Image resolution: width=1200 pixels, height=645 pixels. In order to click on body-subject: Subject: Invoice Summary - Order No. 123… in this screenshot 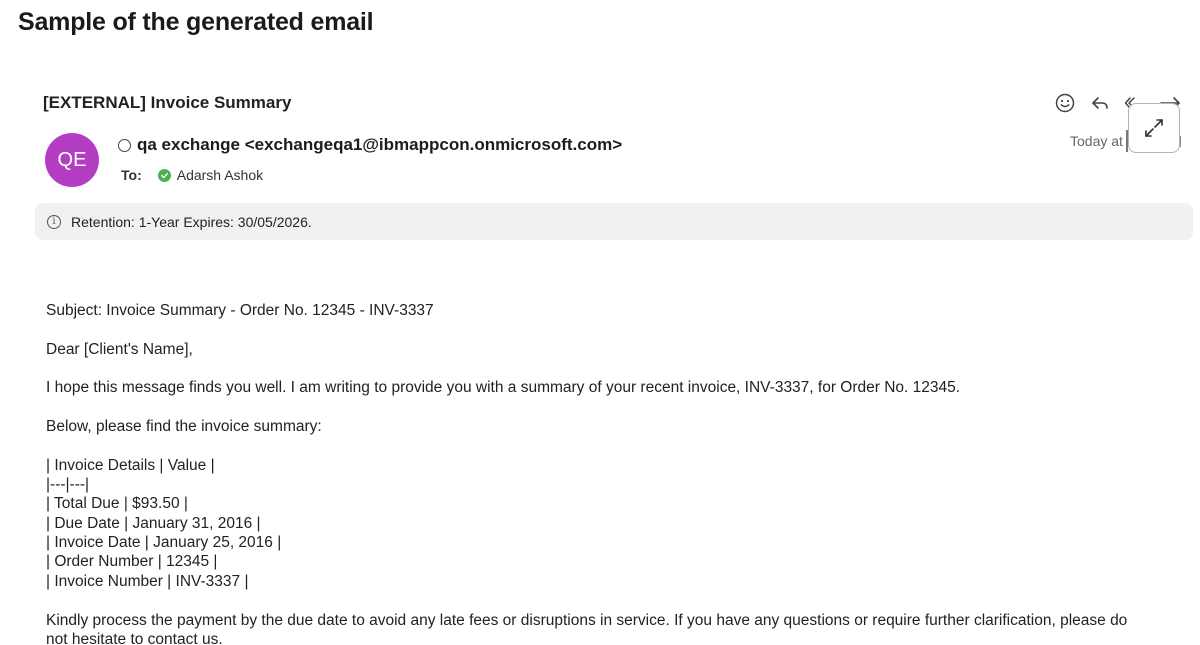, I will do `click(240, 310)`.